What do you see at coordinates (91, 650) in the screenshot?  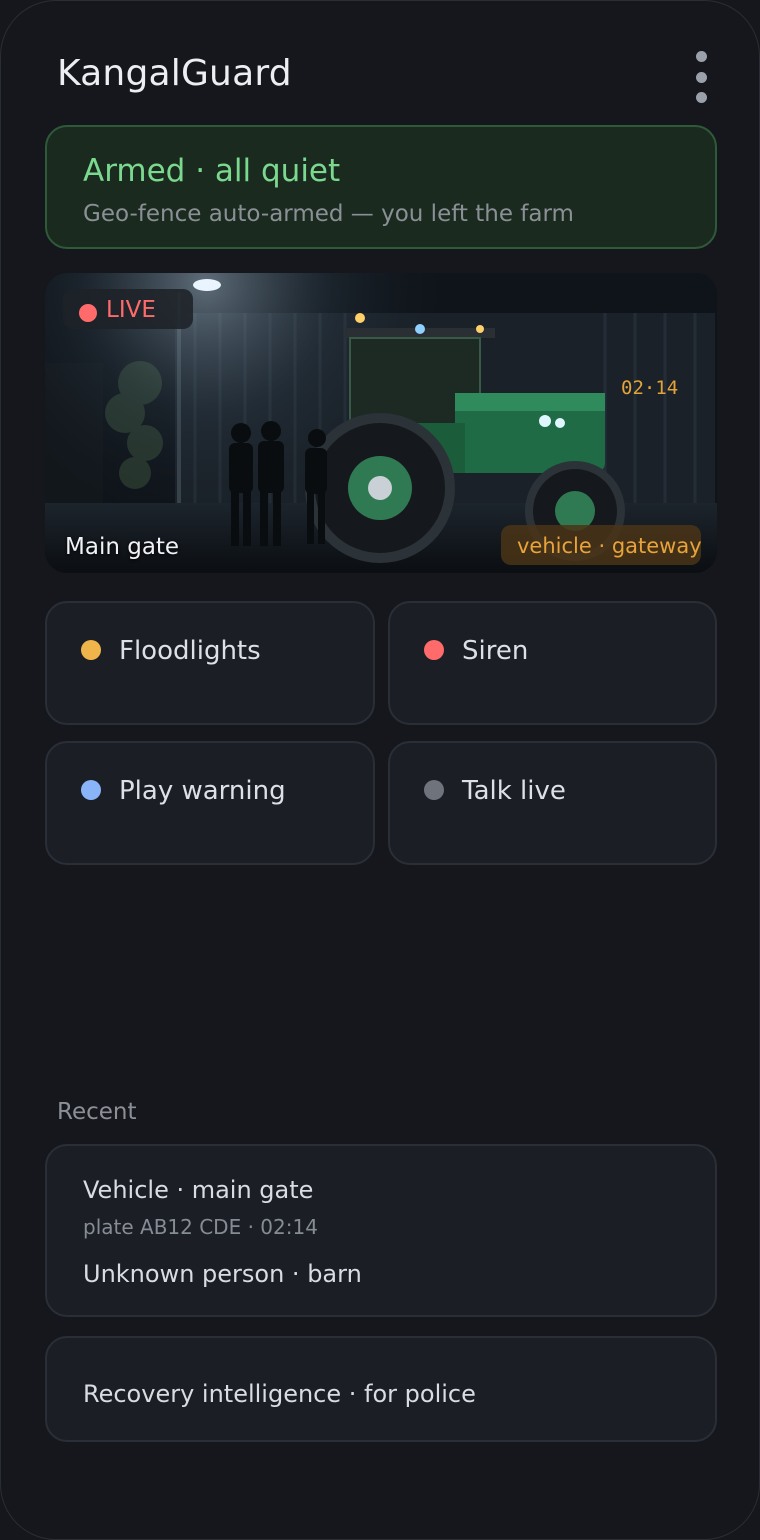 I see `floodlights-dot-icon` at bounding box center [91, 650].